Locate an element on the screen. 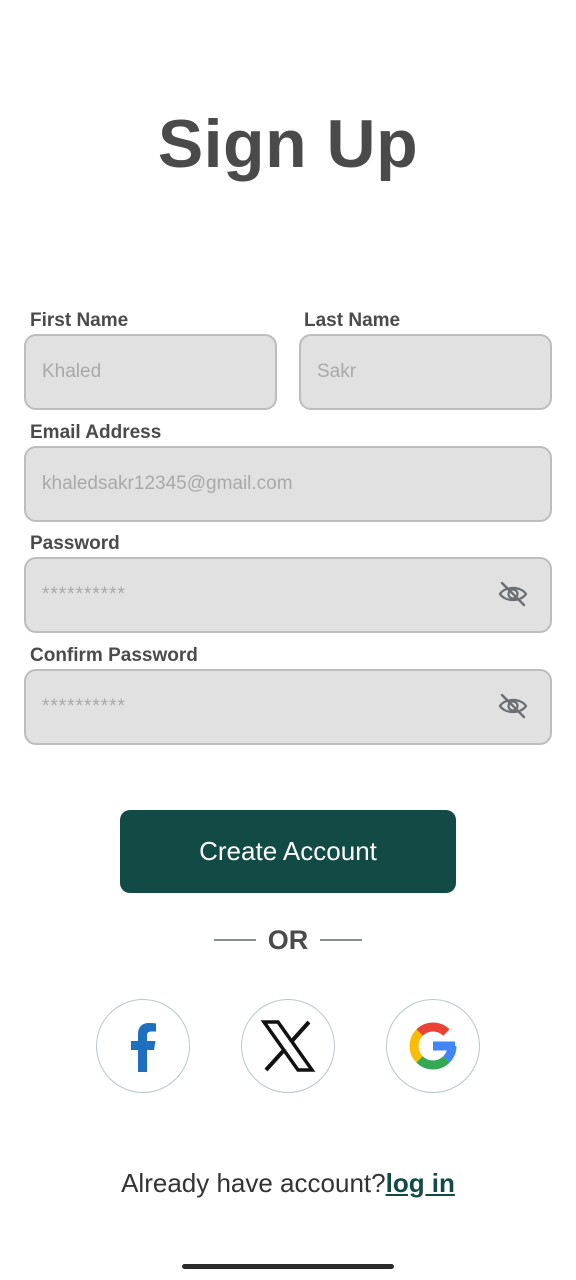 The height and width of the screenshot is (1280, 576). confirm-password-value: ********** is located at coordinates (84, 706).